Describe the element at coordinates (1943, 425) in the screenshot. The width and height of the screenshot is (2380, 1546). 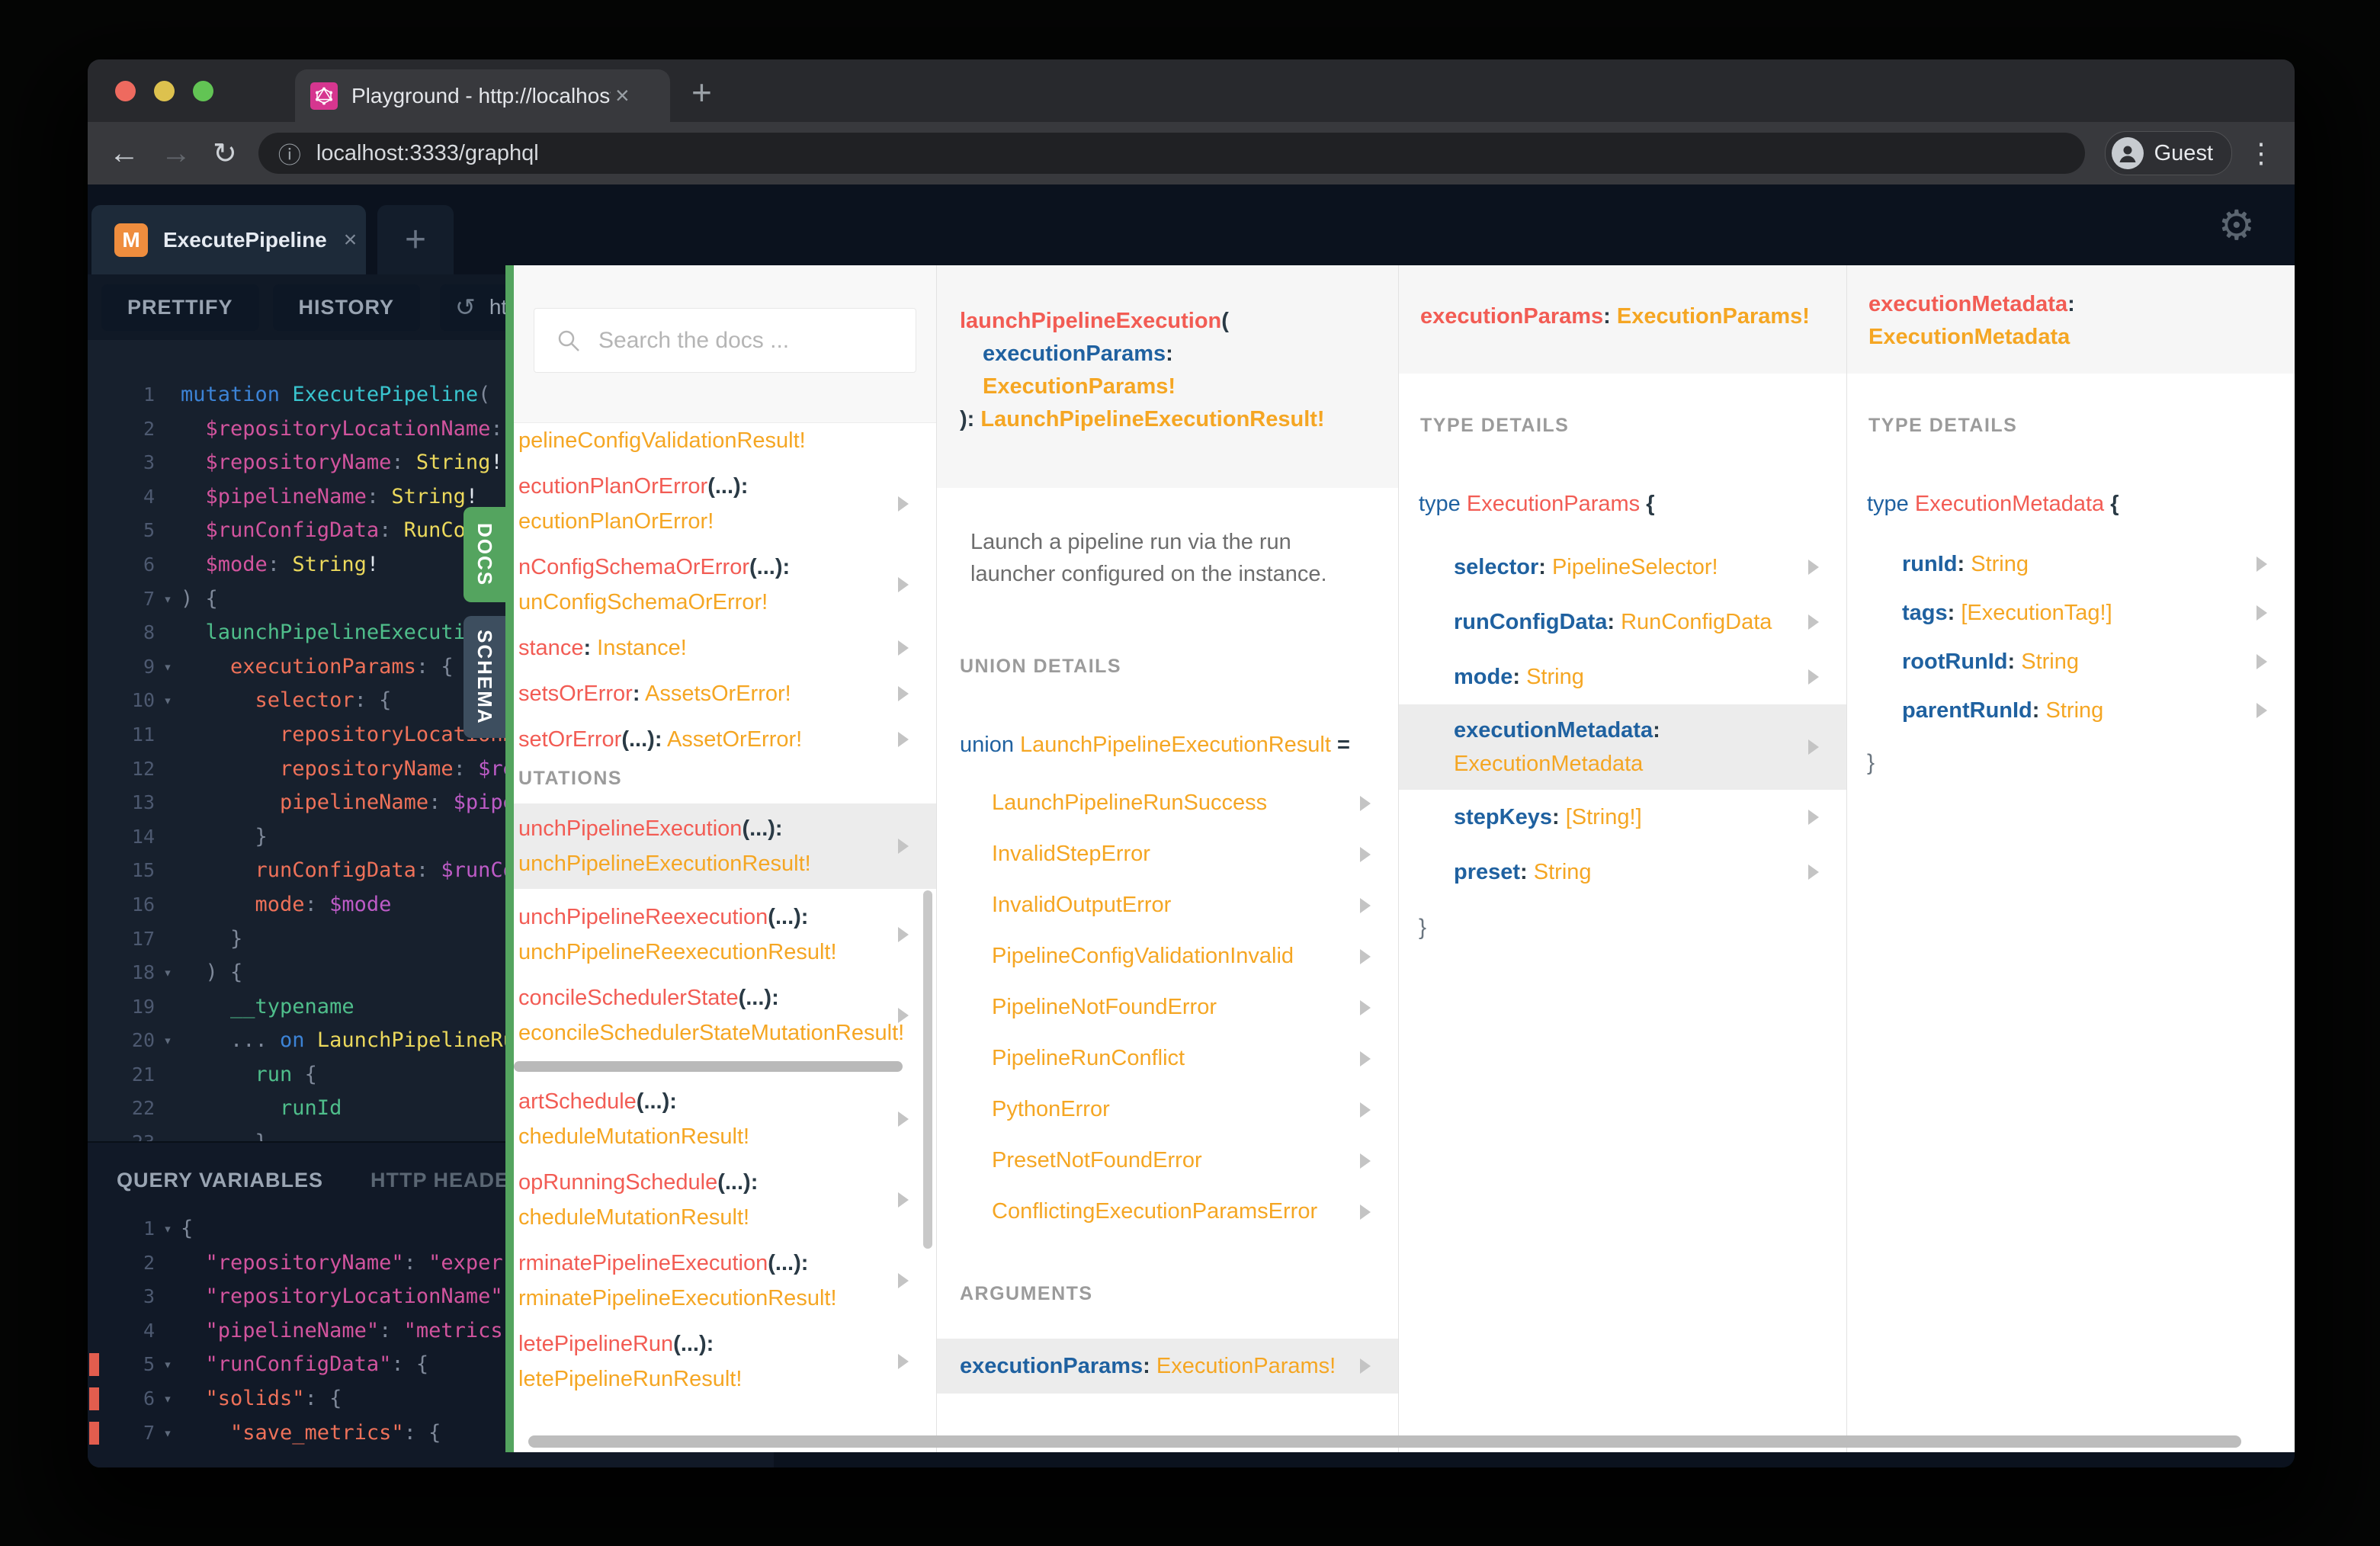
I see `type-details-header-2: TYPE DETAILS` at that location.